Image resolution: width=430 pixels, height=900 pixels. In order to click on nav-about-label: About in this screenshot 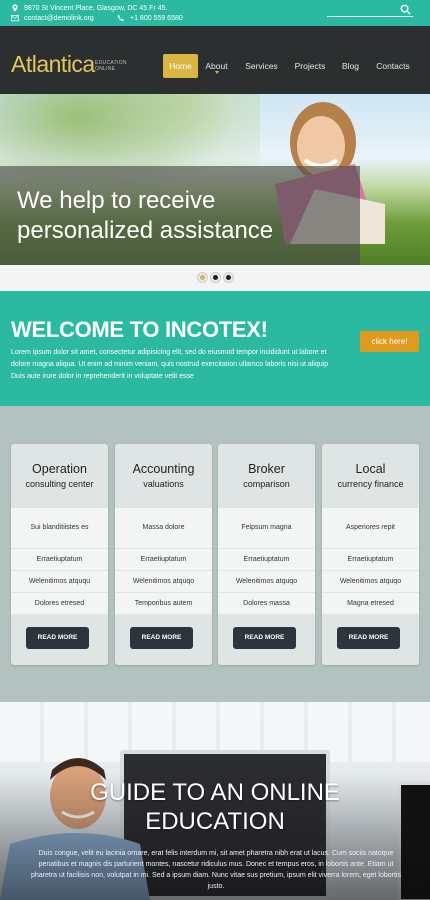, I will do `click(216, 66)`.